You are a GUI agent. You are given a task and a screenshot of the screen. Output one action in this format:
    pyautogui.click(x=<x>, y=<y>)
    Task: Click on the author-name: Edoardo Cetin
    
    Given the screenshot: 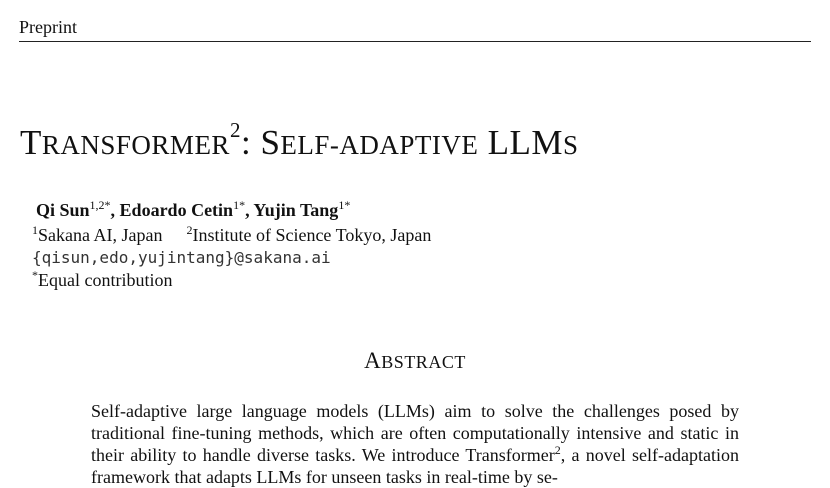 What is the action you would take?
    pyautogui.click(x=176, y=210)
    